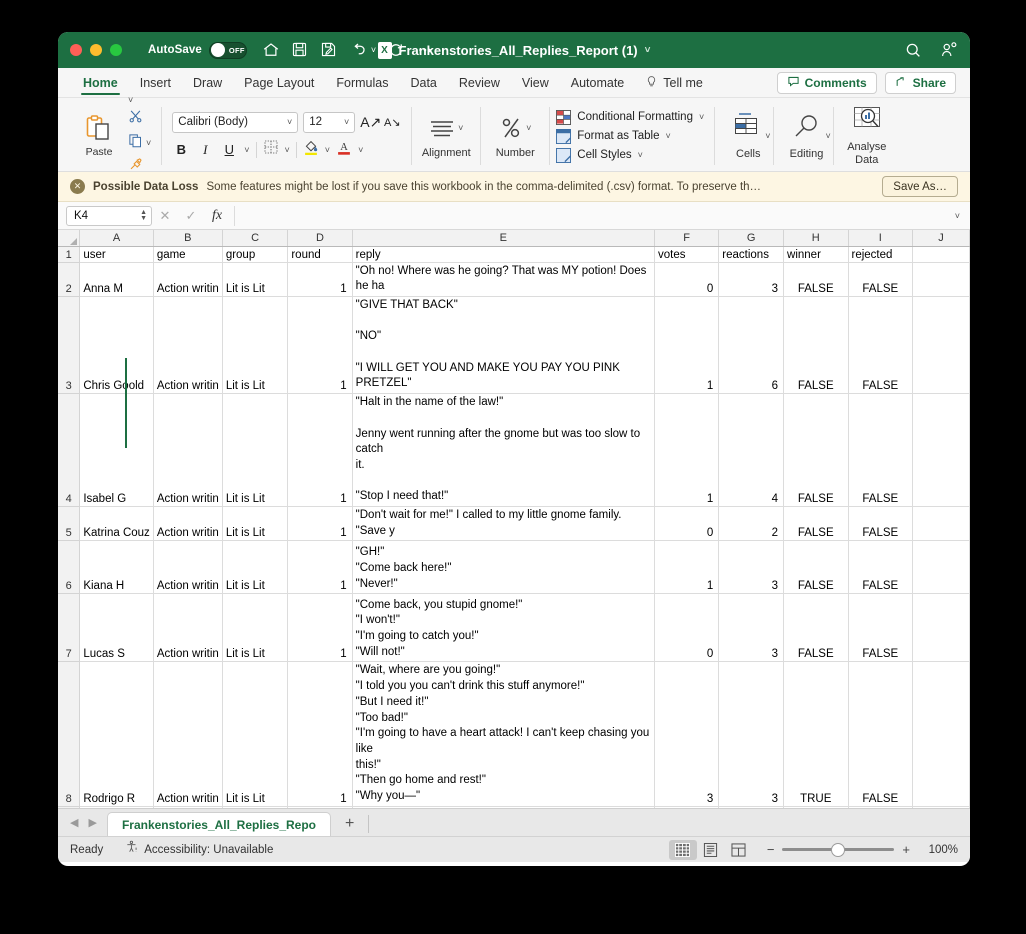 The height and width of the screenshot is (934, 1026). I want to click on cell-j9, so click(941, 807).